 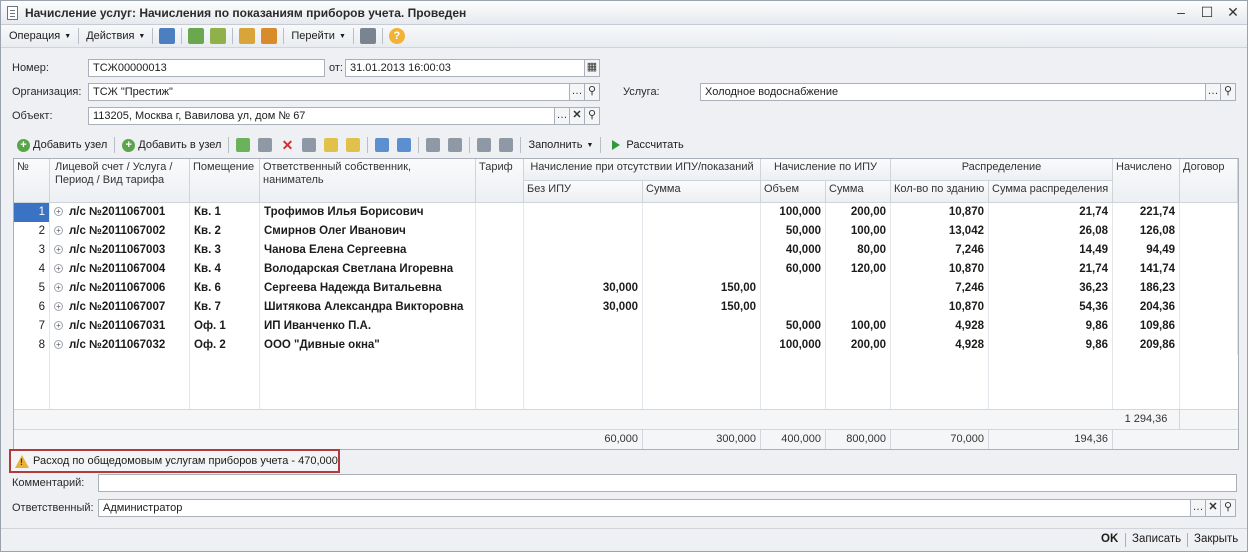 What do you see at coordinates (645, 145) in the screenshot?
I see `calculate-button: Рассчитать` at bounding box center [645, 145].